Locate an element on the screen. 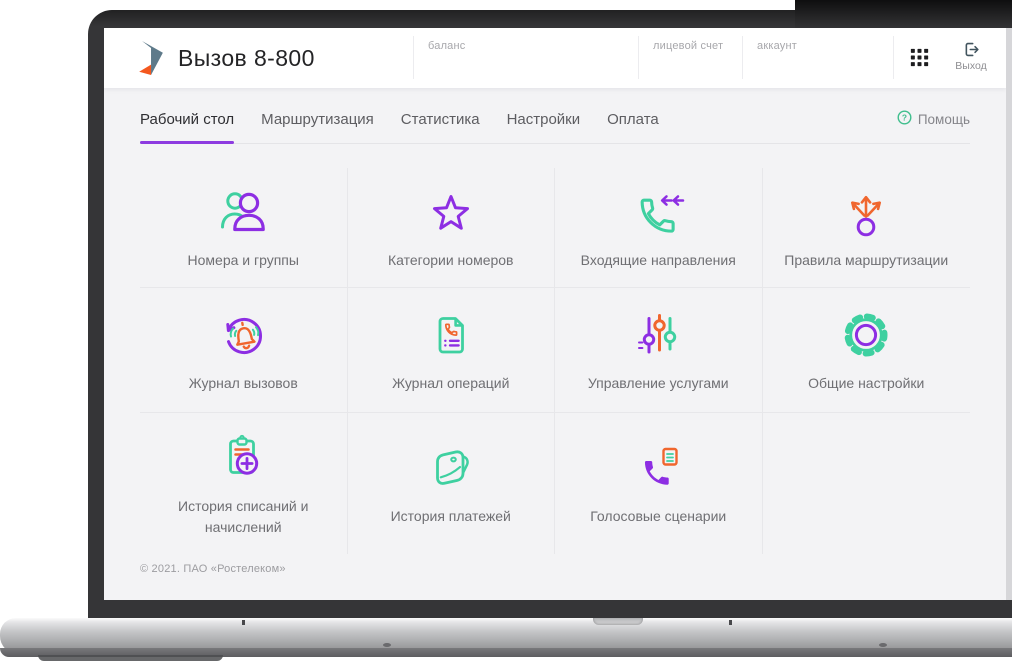  laptop-lid-edge is located at coordinates (903, 14).